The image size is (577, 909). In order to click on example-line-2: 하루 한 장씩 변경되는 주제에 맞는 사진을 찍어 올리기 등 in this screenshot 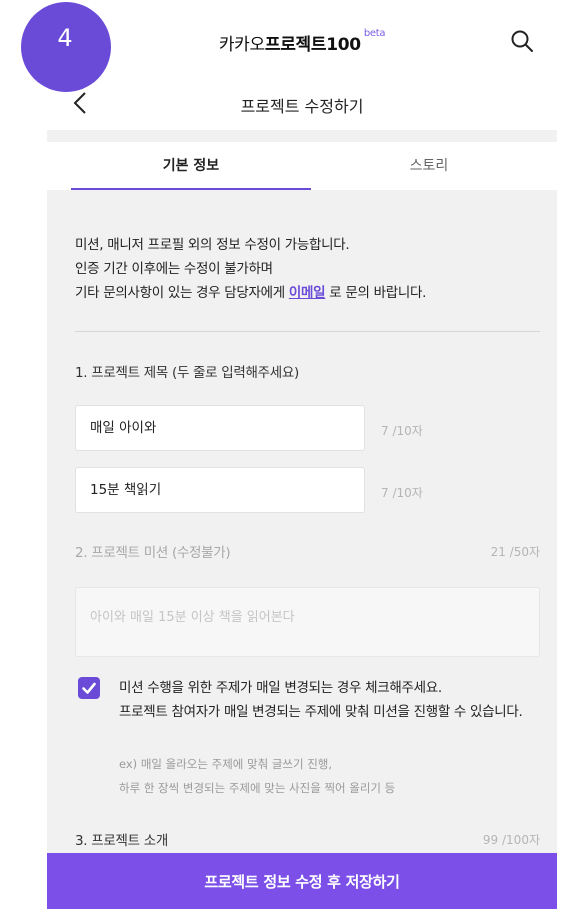, I will do `click(257, 788)`.